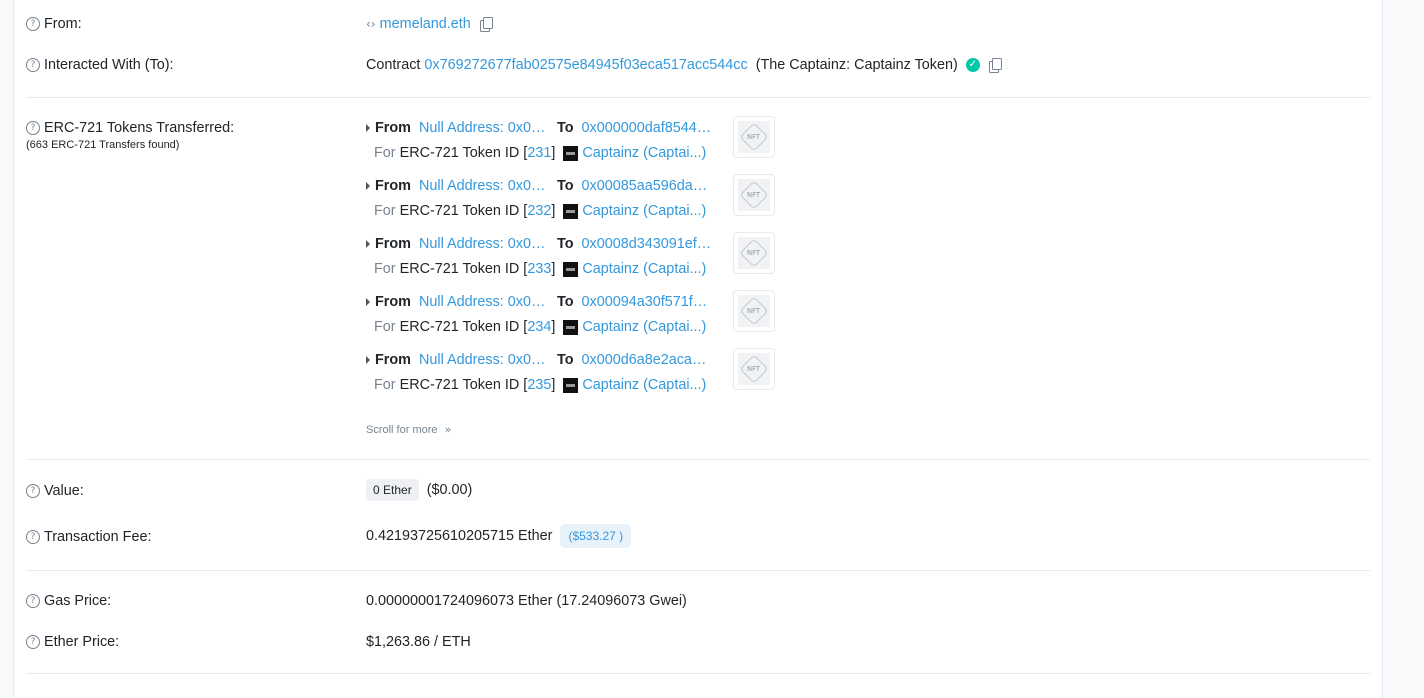  I want to click on erc721-label-group: ? ERC-721 Tokens Transferred:, so click(130, 128).